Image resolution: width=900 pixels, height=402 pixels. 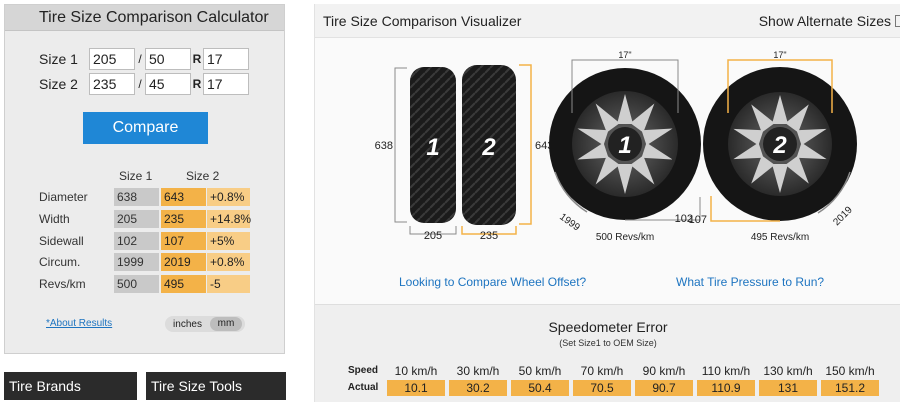 I want to click on size1-width-input, so click(x=112, y=59).